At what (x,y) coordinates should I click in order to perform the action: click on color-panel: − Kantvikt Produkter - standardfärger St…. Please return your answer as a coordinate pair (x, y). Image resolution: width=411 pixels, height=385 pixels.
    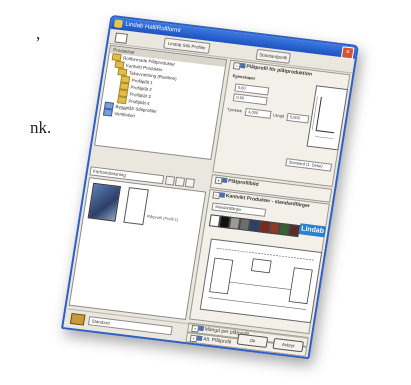
    Looking at the image, I should click on (259, 261).